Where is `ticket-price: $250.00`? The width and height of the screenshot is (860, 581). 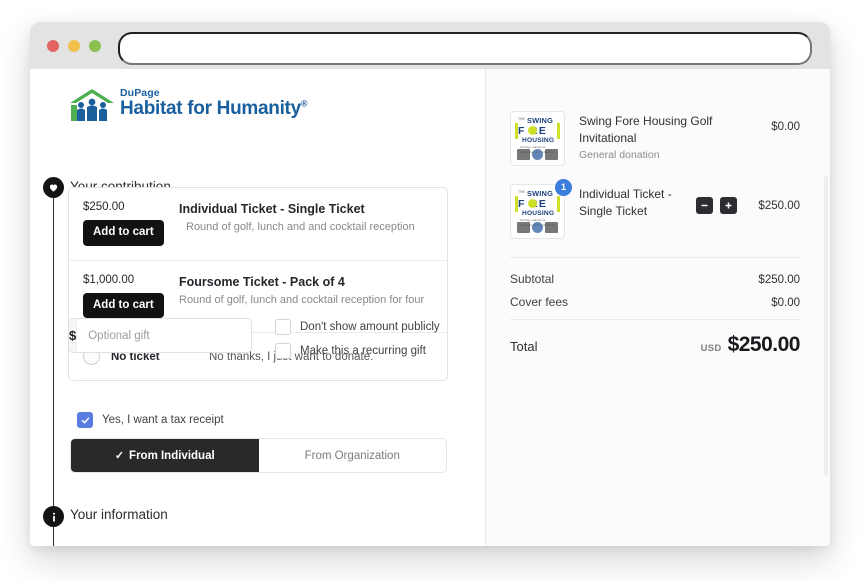
ticket-price: $250.00 is located at coordinates (104, 207).